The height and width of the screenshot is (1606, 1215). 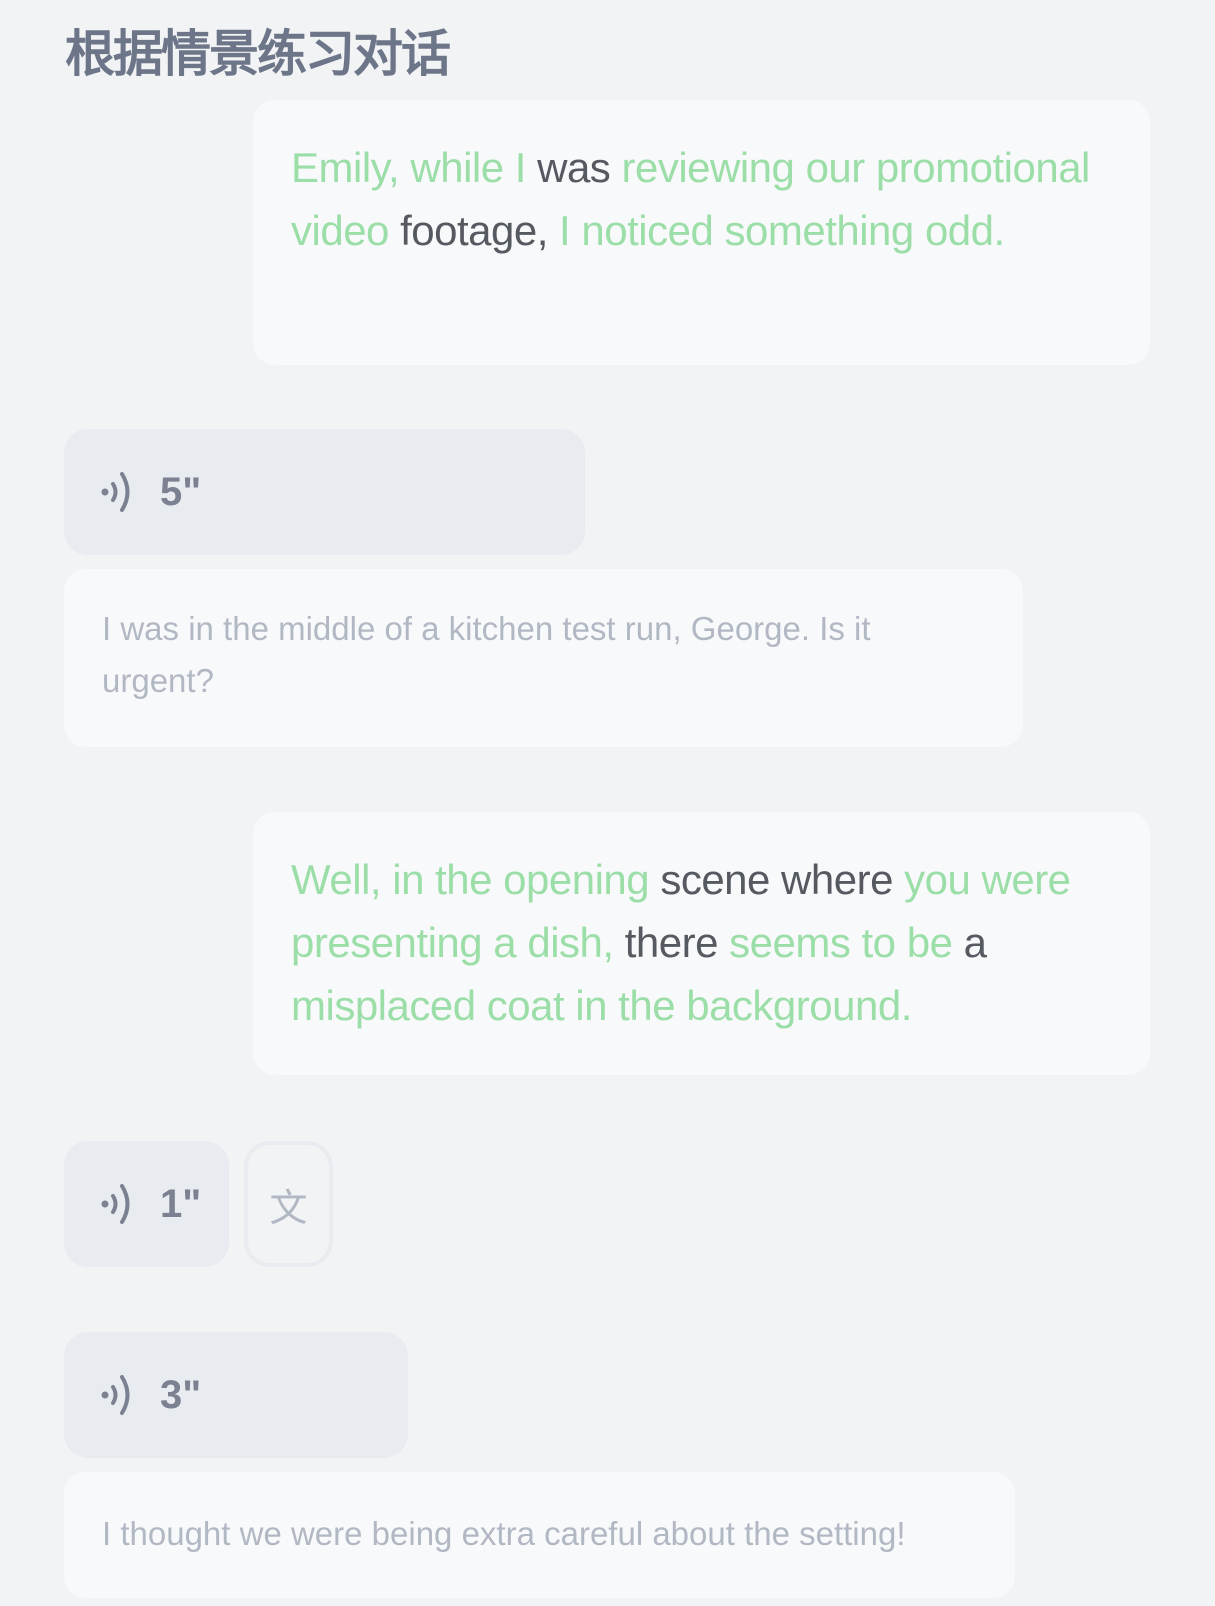 I want to click on text-segment: scene where, so click(x=776, y=879).